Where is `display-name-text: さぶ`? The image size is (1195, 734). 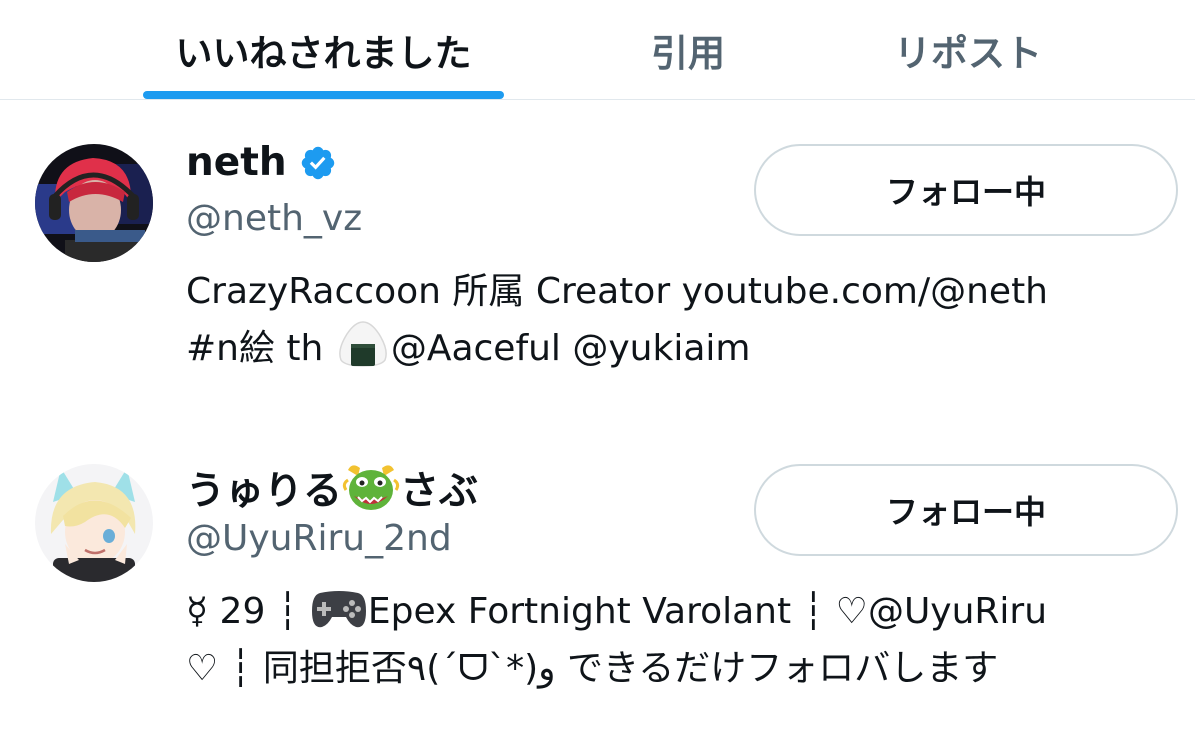 display-name-text: さぶ is located at coordinates (439, 491).